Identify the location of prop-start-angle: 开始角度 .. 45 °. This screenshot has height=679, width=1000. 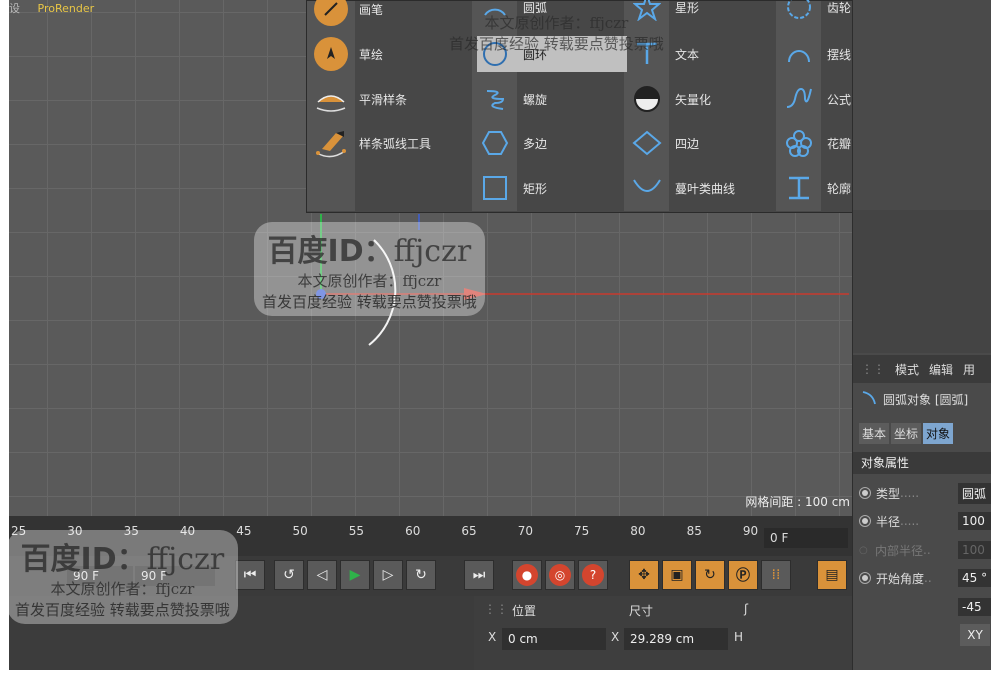
(925, 578).